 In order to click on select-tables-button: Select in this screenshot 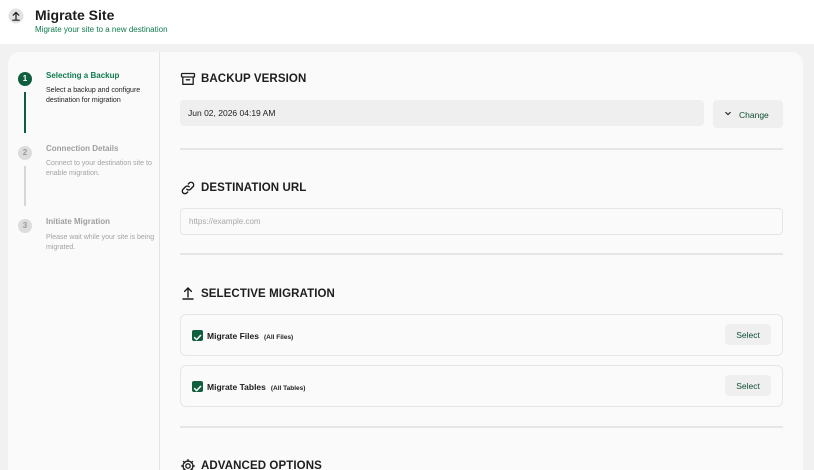, I will do `click(748, 385)`.